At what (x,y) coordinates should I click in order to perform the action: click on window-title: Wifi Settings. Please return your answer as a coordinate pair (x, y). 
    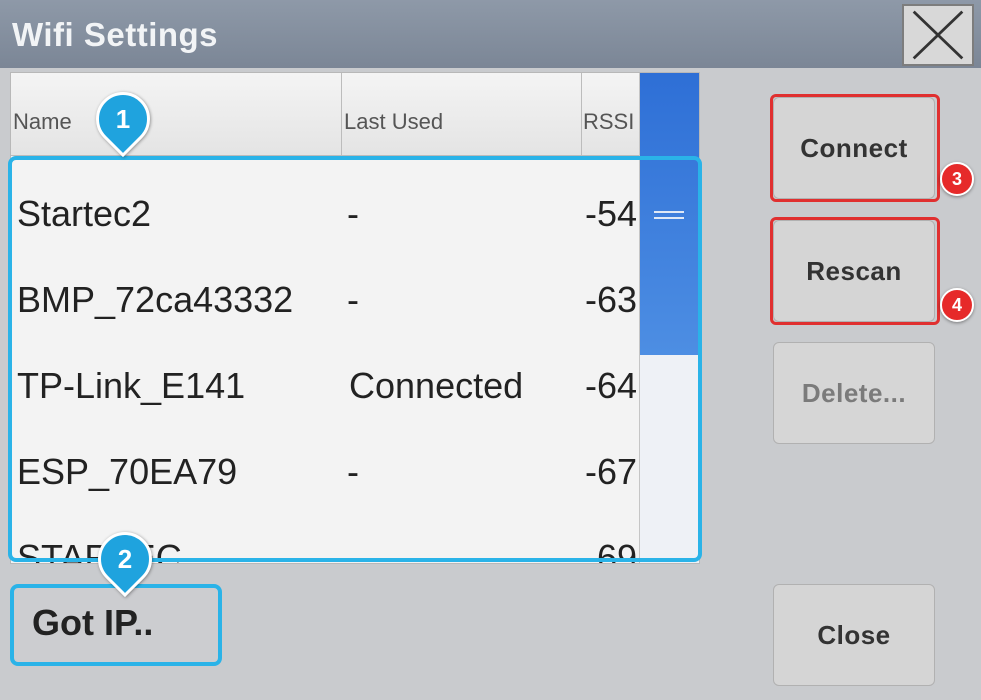
    Looking at the image, I should click on (115, 34).